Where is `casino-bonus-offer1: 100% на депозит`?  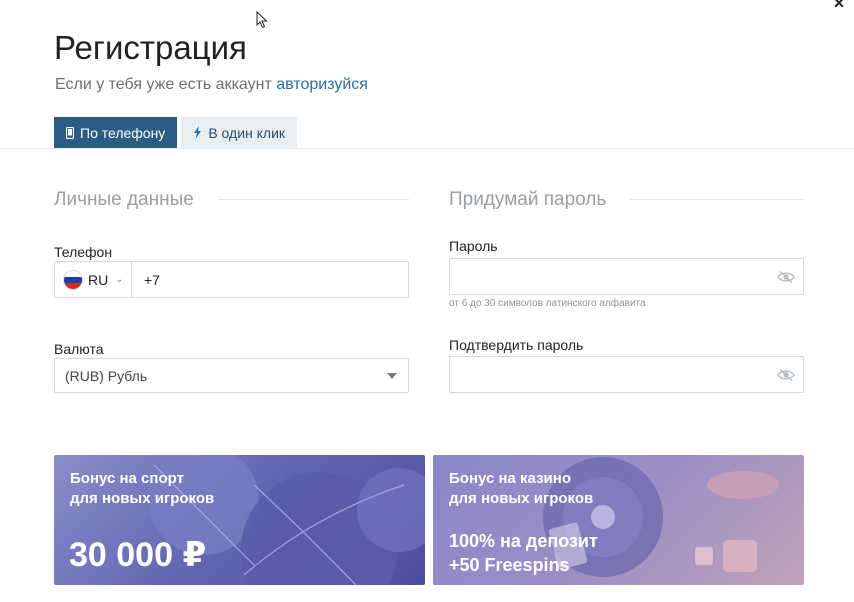 casino-bonus-offer1: 100% на депозит is located at coordinates (523, 541).